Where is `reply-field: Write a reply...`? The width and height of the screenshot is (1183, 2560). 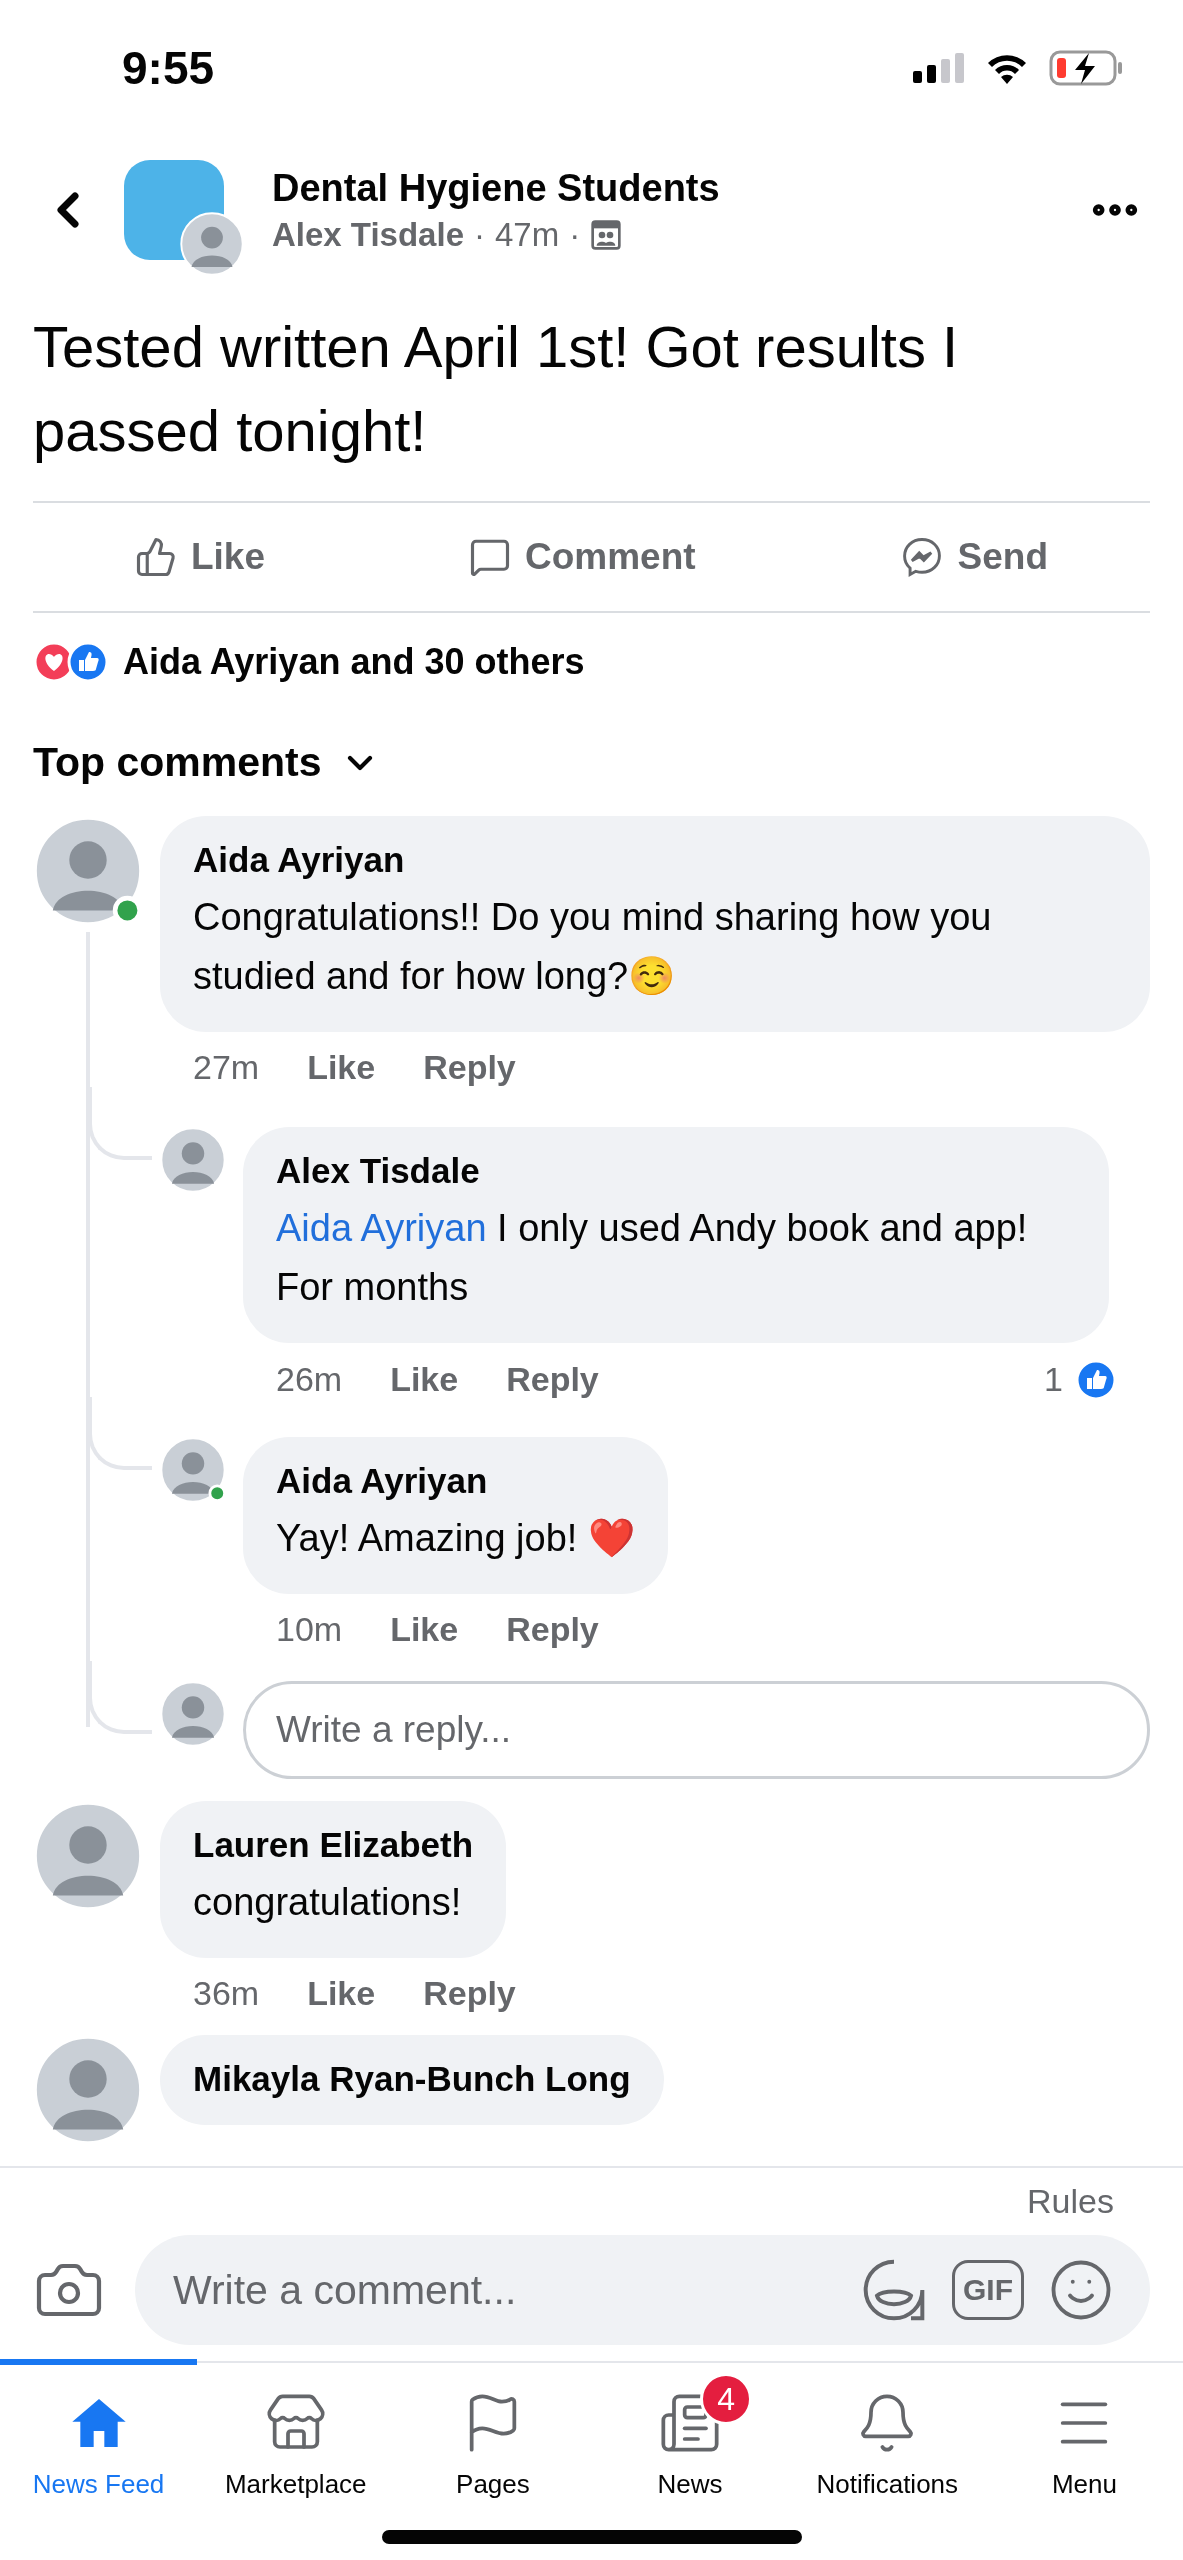 reply-field: Write a reply... is located at coordinates (696, 1729).